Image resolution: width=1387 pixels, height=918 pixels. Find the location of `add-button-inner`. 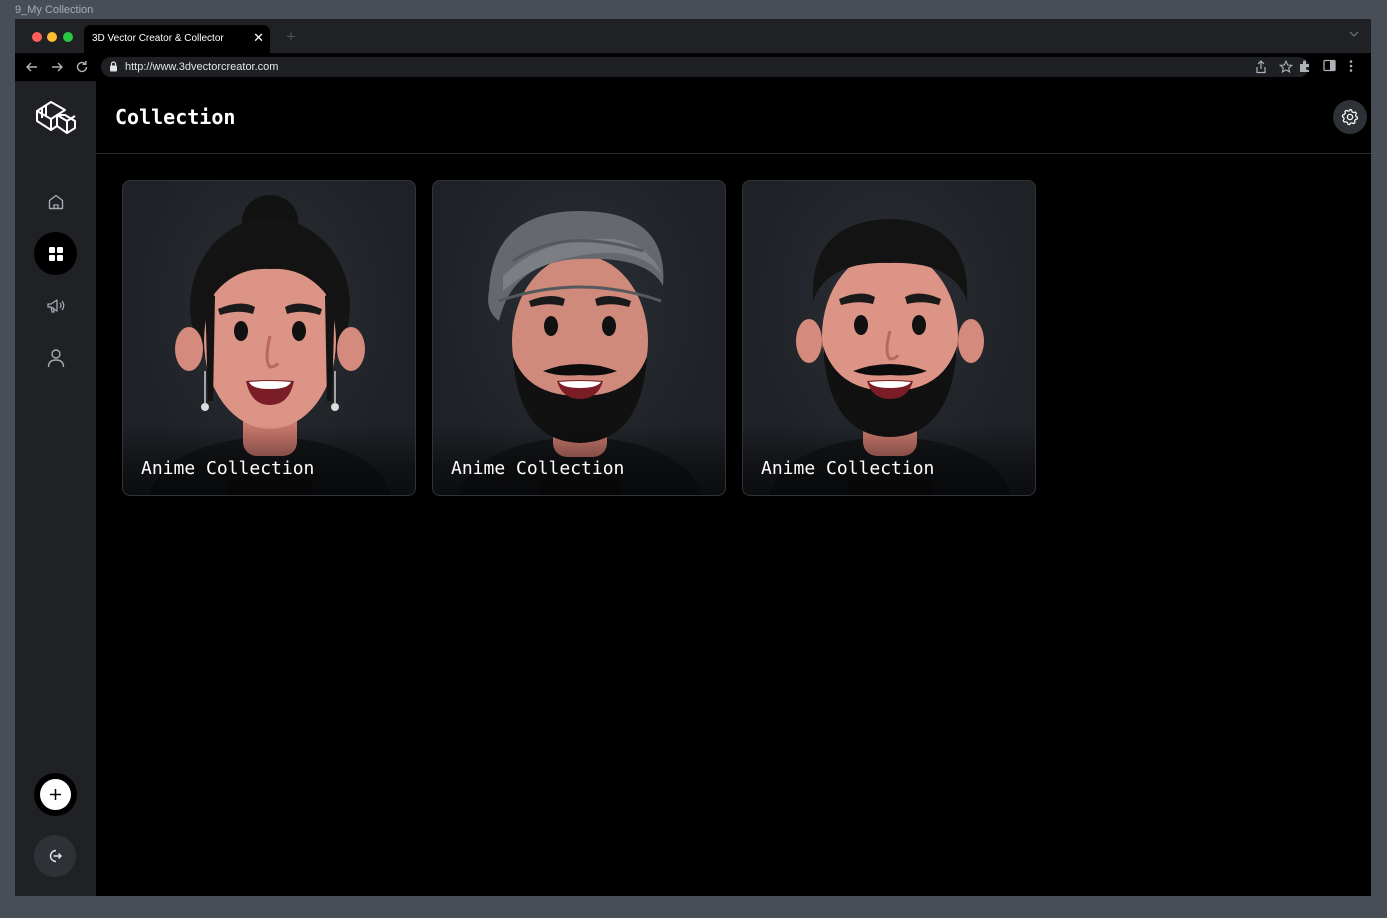

add-button-inner is located at coordinates (55, 794).